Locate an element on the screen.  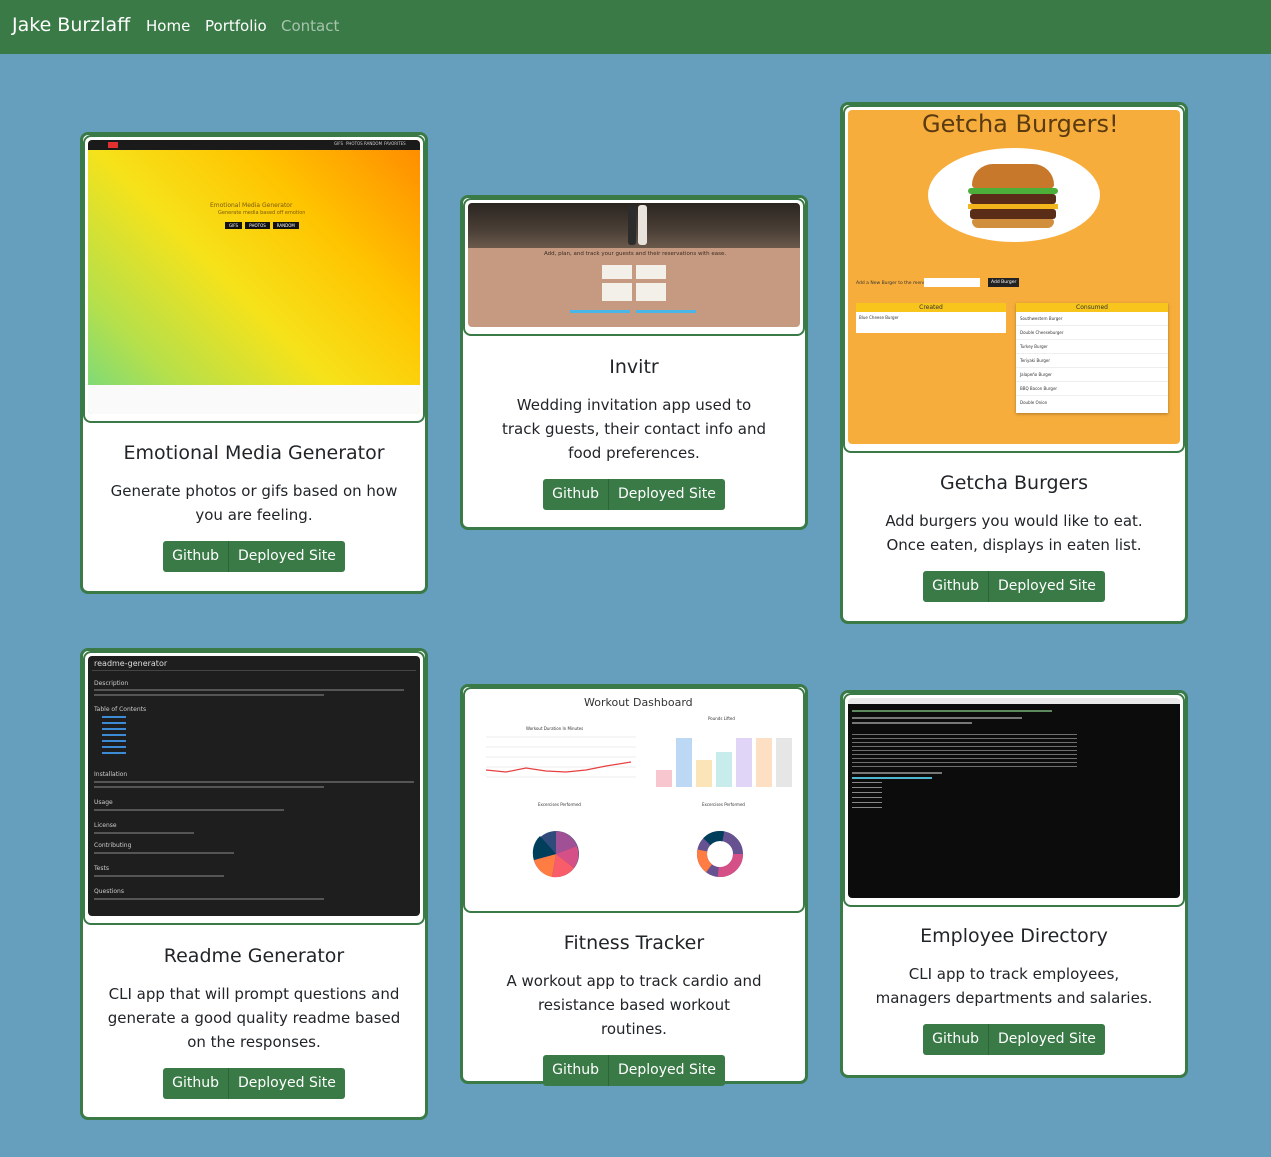
brand-link: Jake Burzlaff is located at coordinates (71, 25).